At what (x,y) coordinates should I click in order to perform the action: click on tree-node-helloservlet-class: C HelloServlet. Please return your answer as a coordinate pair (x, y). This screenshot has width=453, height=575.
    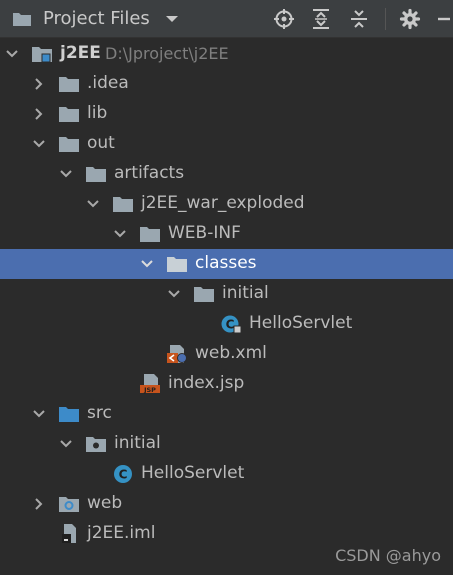
    Looking at the image, I should click on (226, 324).